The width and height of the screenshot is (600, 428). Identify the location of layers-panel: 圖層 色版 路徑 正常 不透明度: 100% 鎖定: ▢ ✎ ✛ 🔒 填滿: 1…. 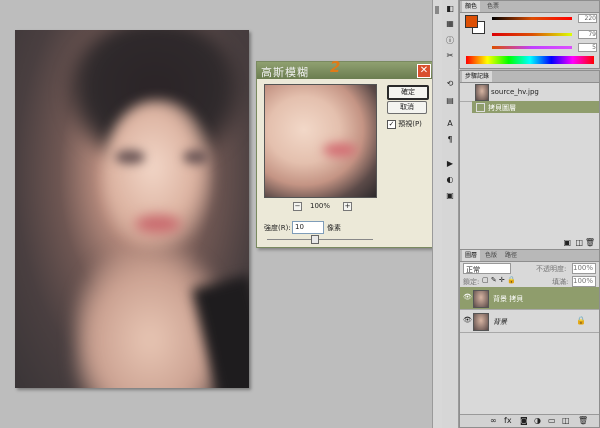
(529, 338).